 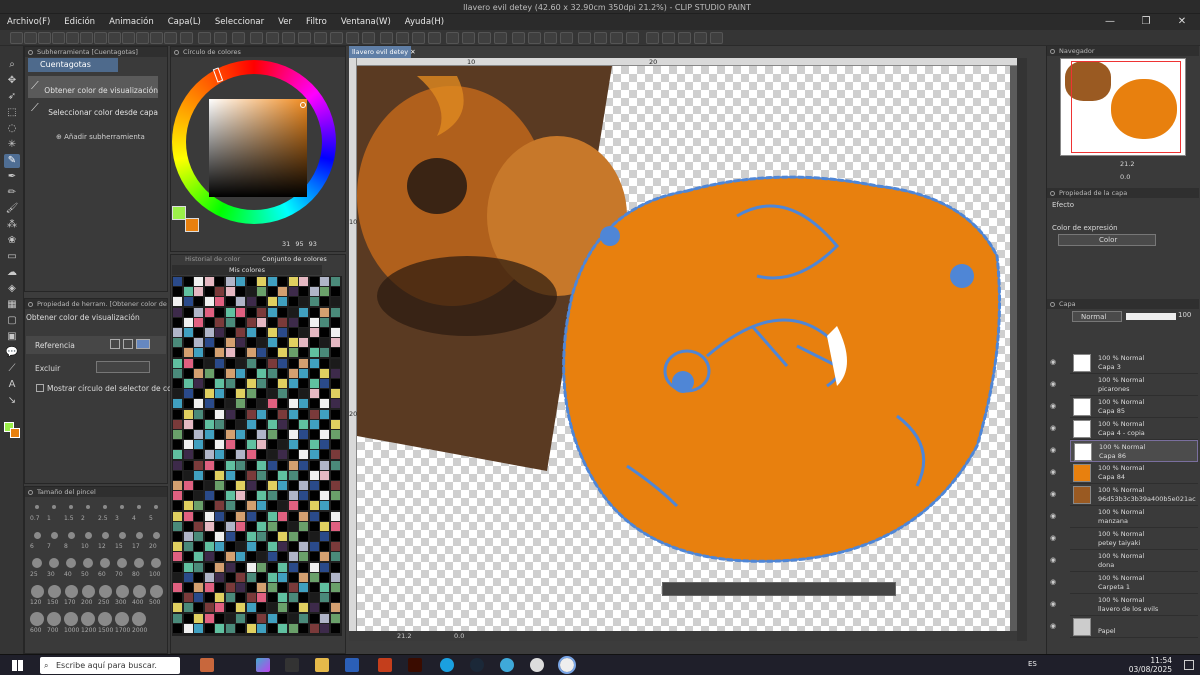 What do you see at coordinates (93, 109) in the screenshot?
I see `subtool-select-from-layer: ⟋ Seleccionar color desde capa` at bounding box center [93, 109].